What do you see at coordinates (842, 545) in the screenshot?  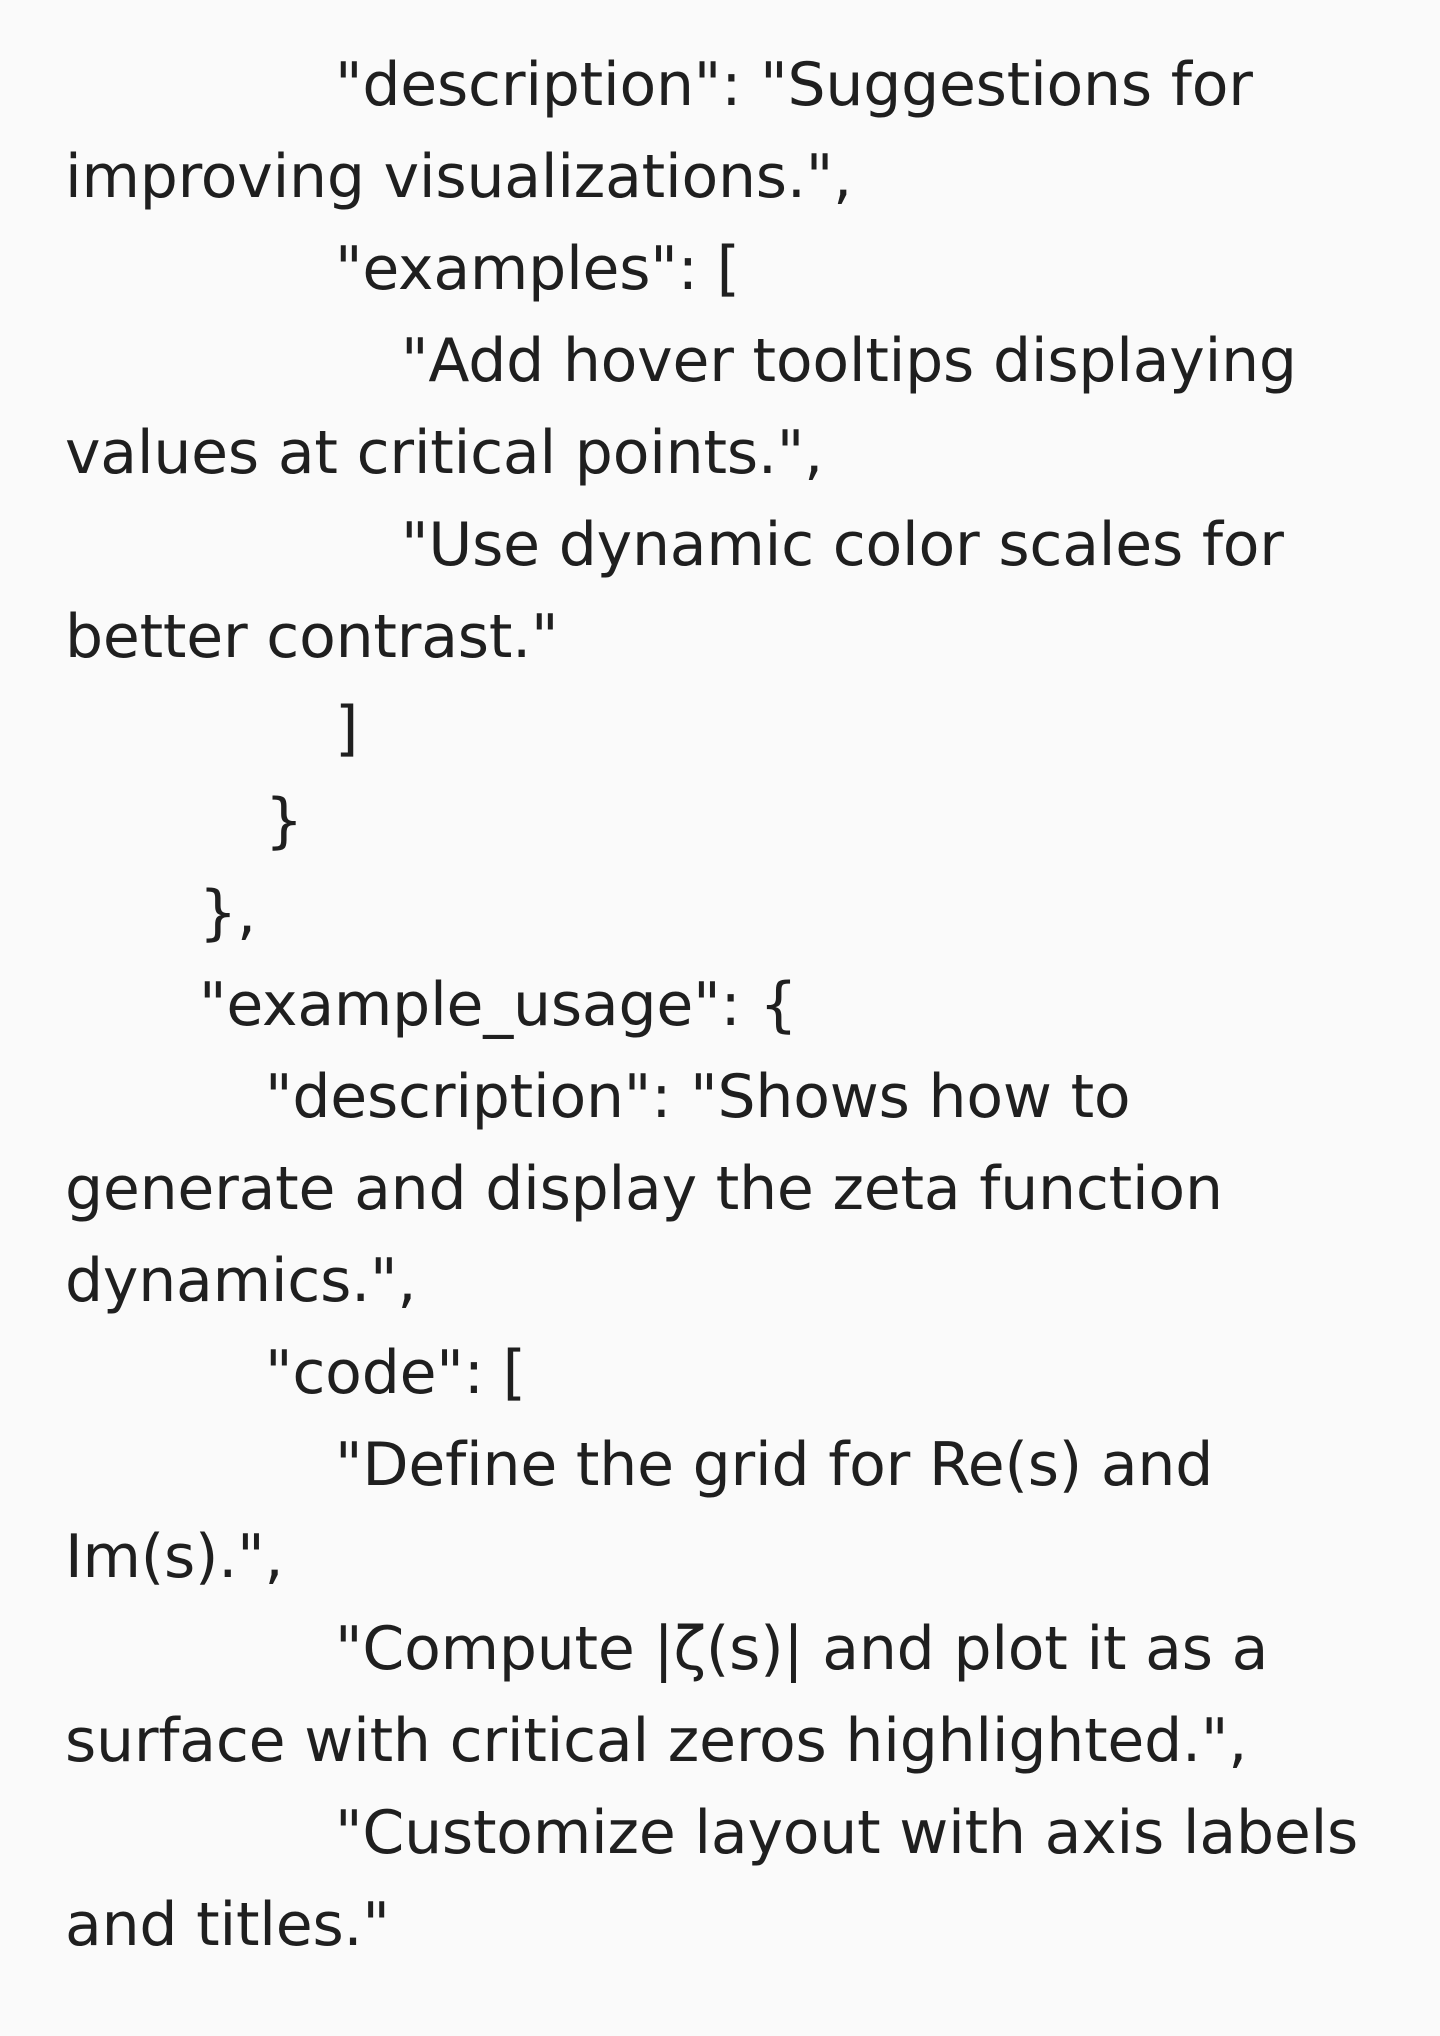 I see `text-line: "Use dynamic color scales for` at bounding box center [842, 545].